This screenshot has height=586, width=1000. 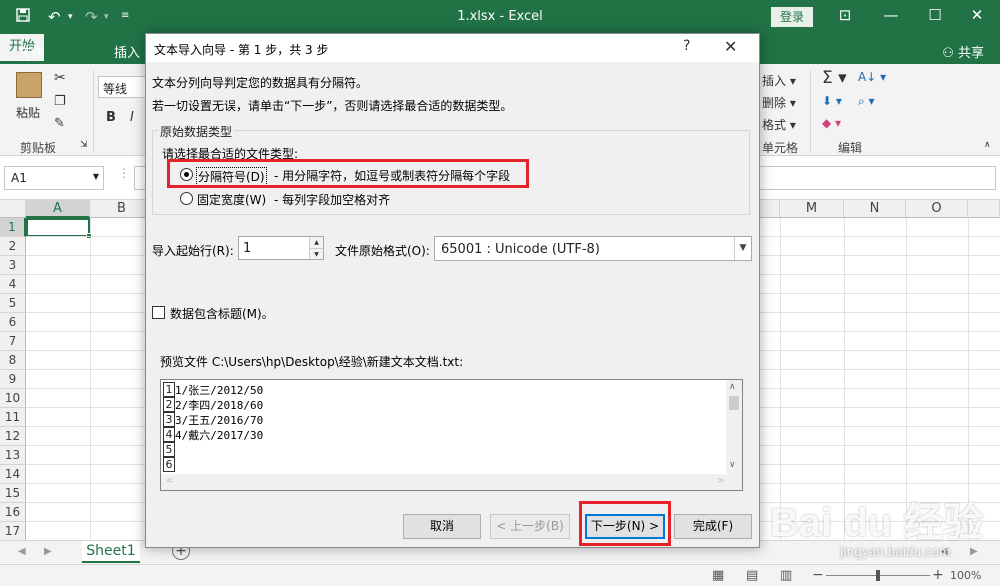 I want to click on preview-row-number: 5, so click(x=169, y=449).